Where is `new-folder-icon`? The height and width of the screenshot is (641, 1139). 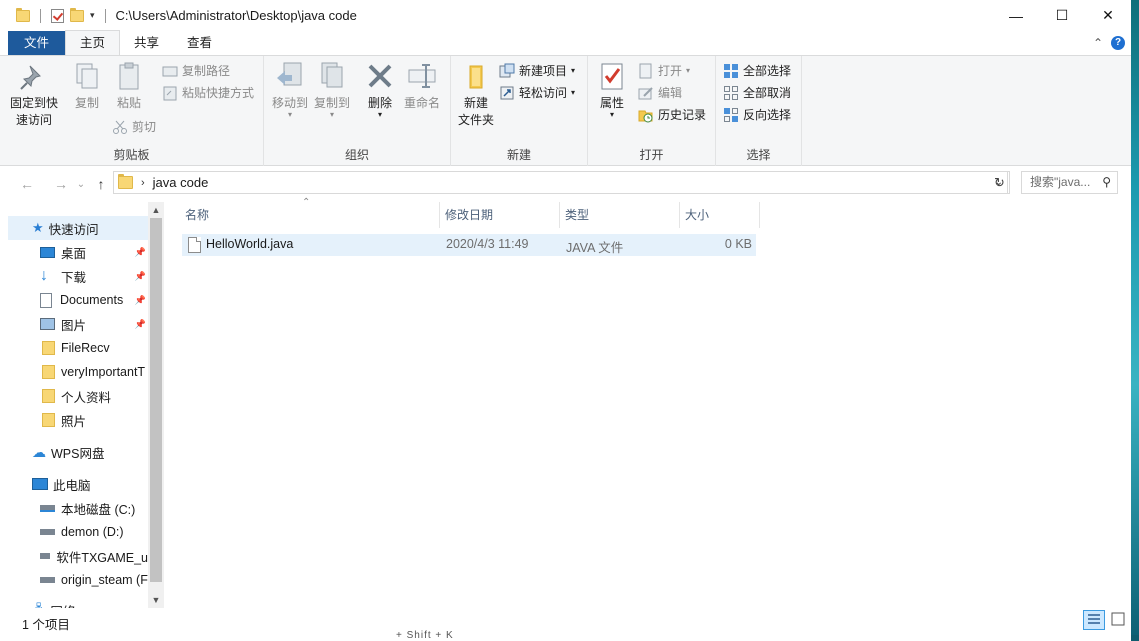 new-folder-icon is located at coordinates (77, 14).